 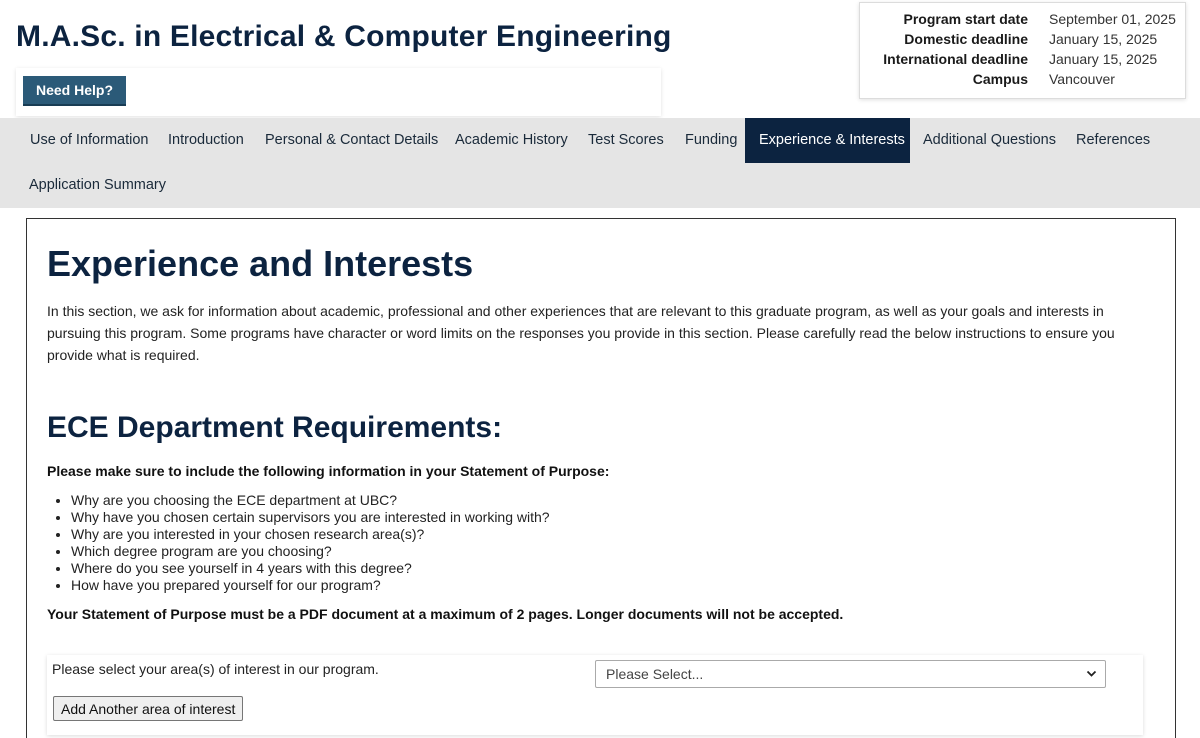 I want to click on need-help-button: Need Help?, so click(x=75, y=91).